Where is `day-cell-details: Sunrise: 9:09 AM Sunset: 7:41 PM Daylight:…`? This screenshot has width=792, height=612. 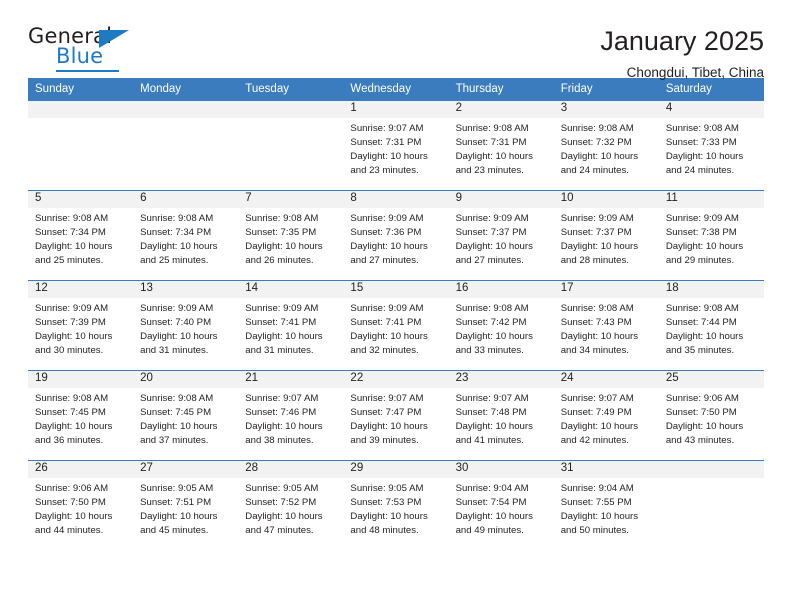
day-cell-details: Sunrise: 9:09 AM Sunset: 7:41 PM Daylight:… is located at coordinates (290, 328).